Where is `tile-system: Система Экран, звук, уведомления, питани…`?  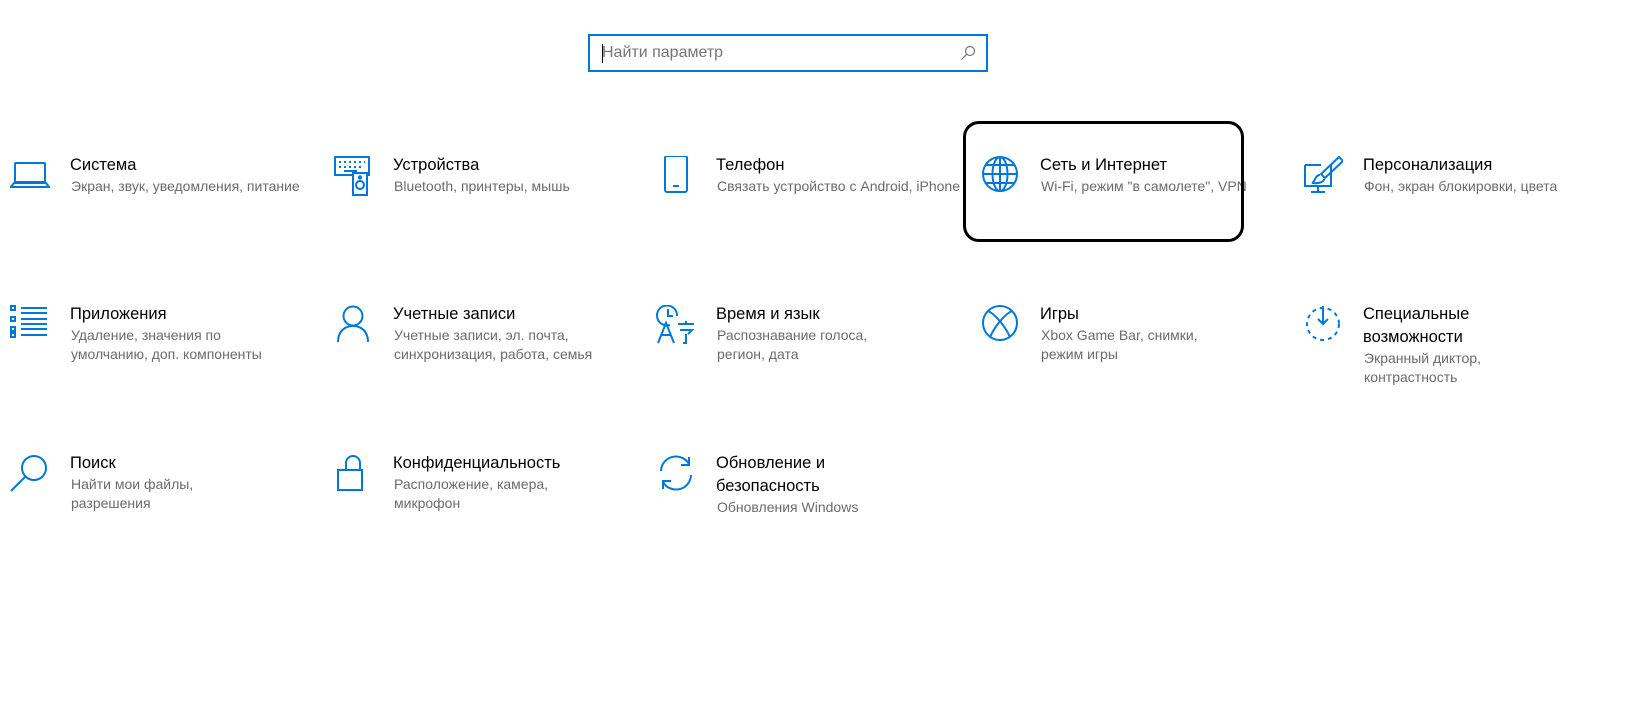 tile-system: Система Экран, звук, уведомления, питани… is located at coordinates (150, 207).